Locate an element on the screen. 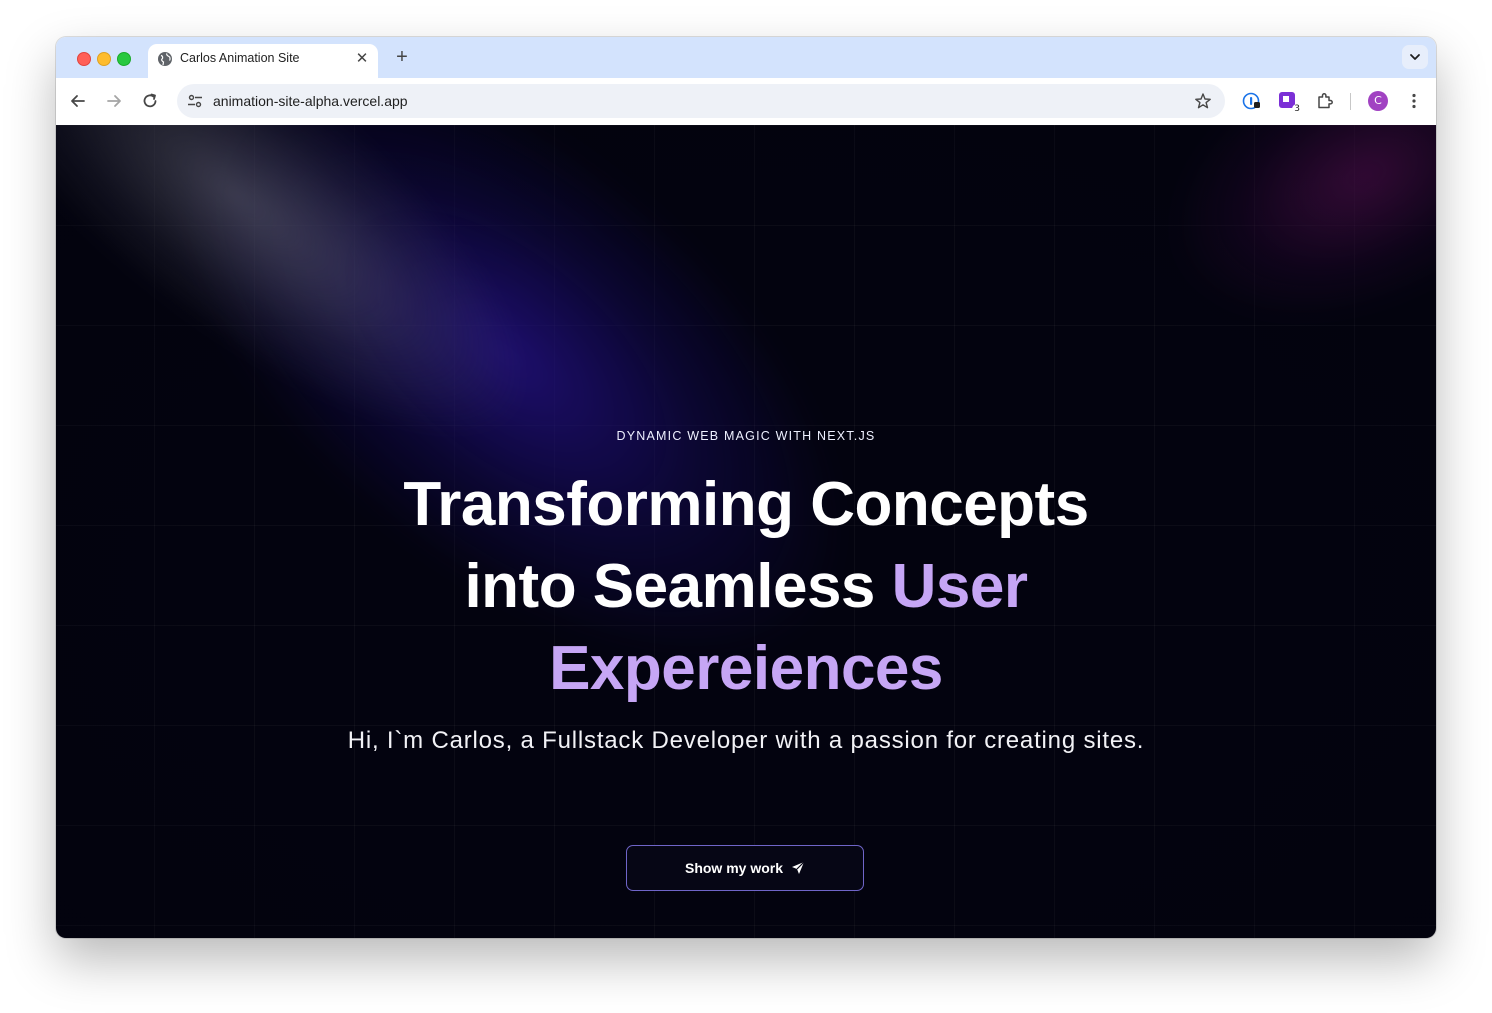 This screenshot has height=1013, width=1492. puzzle-extensions-icon is located at coordinates (1325, 101).